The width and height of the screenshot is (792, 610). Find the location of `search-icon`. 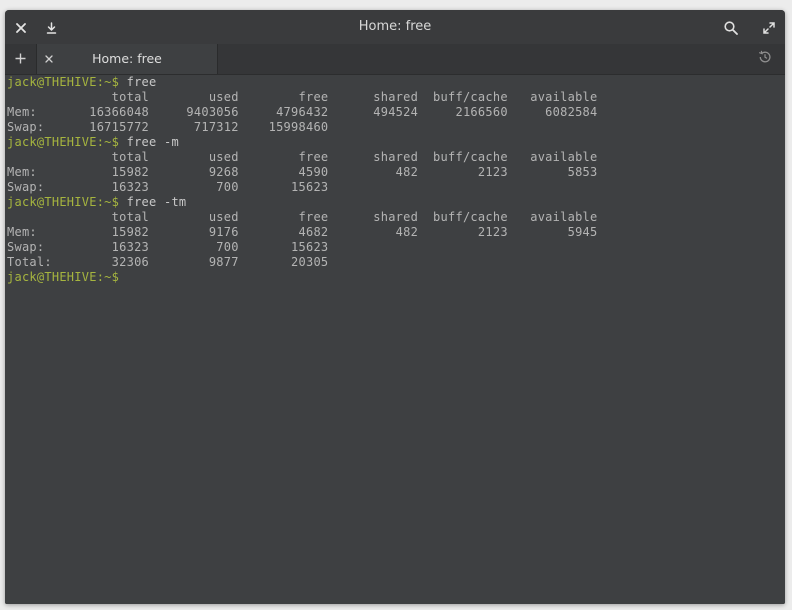

search-icon is located at coordinates (731, 27).